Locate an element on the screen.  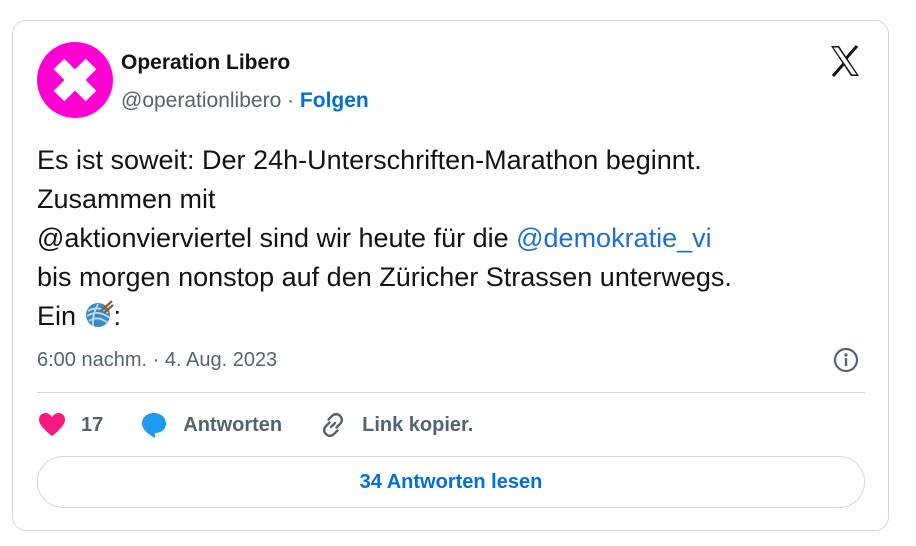
tweet-line-5: Ein : is located at coordinates (452, 316).